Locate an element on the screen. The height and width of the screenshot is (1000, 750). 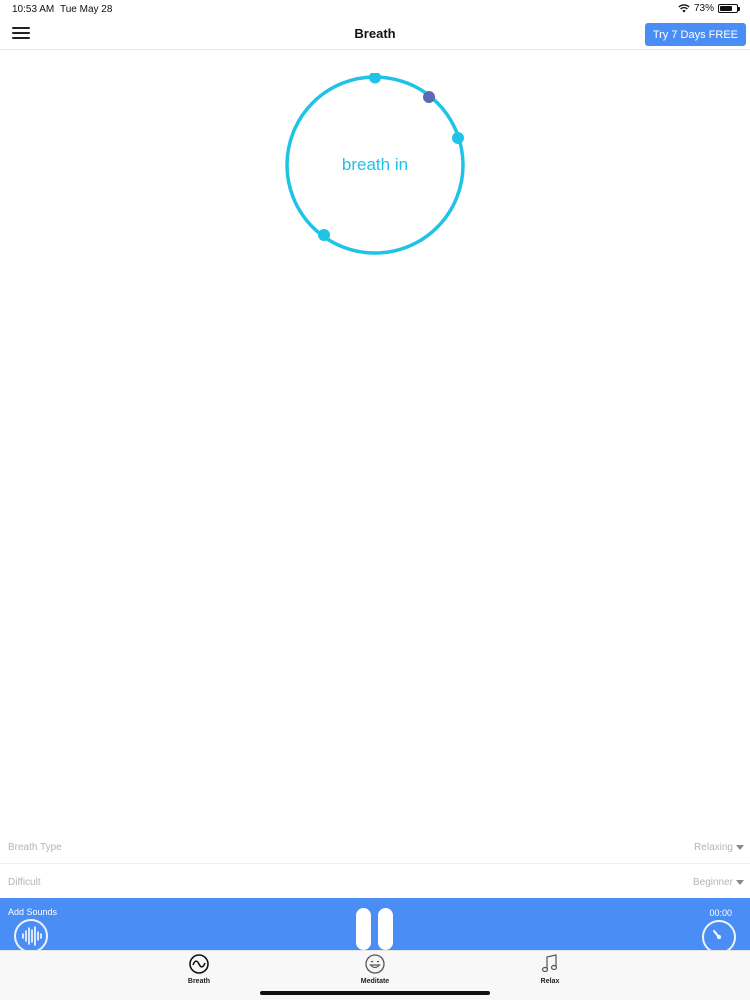
wifi-icon is located at coordinates (684, 8).